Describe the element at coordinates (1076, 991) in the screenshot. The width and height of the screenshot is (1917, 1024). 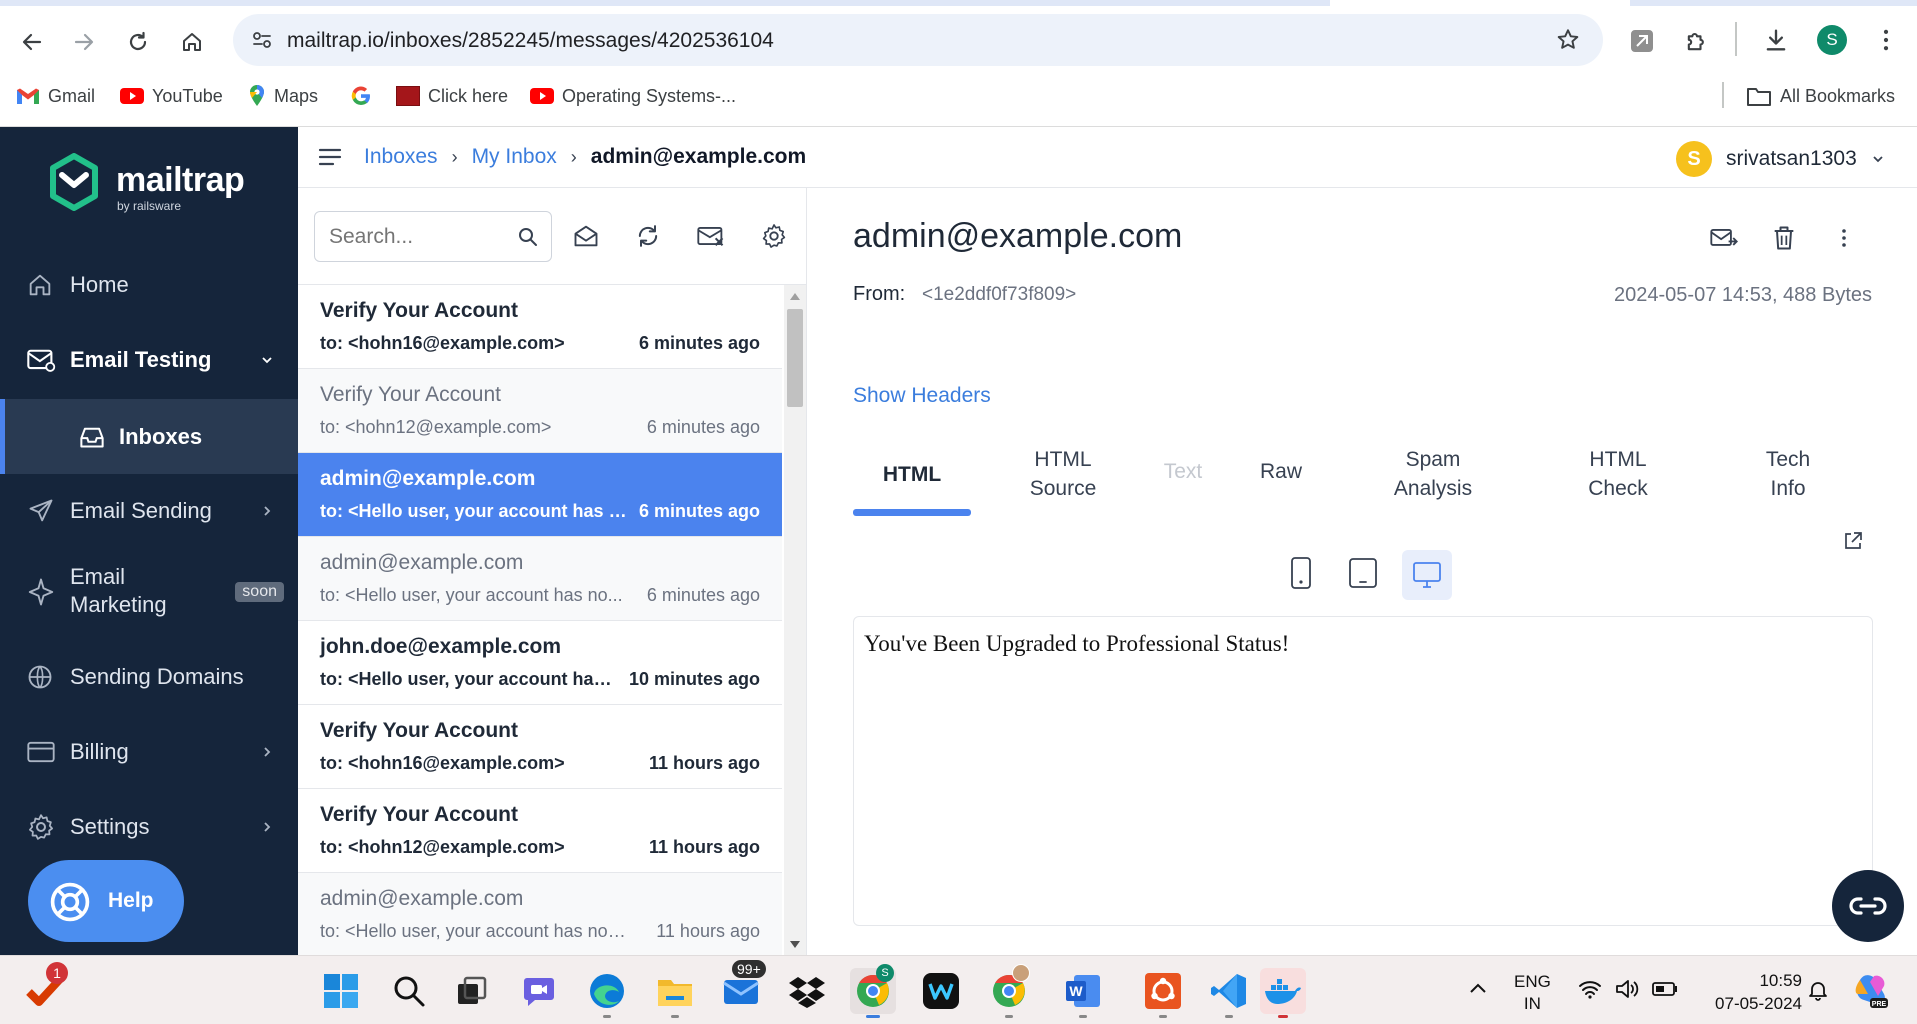
I see `svg-text: W` at that location.